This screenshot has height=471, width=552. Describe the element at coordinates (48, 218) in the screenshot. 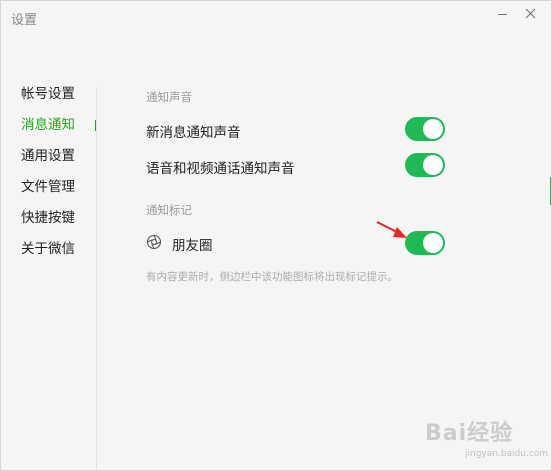

I see `sidebar-item-label: 快捷按键` at that location.